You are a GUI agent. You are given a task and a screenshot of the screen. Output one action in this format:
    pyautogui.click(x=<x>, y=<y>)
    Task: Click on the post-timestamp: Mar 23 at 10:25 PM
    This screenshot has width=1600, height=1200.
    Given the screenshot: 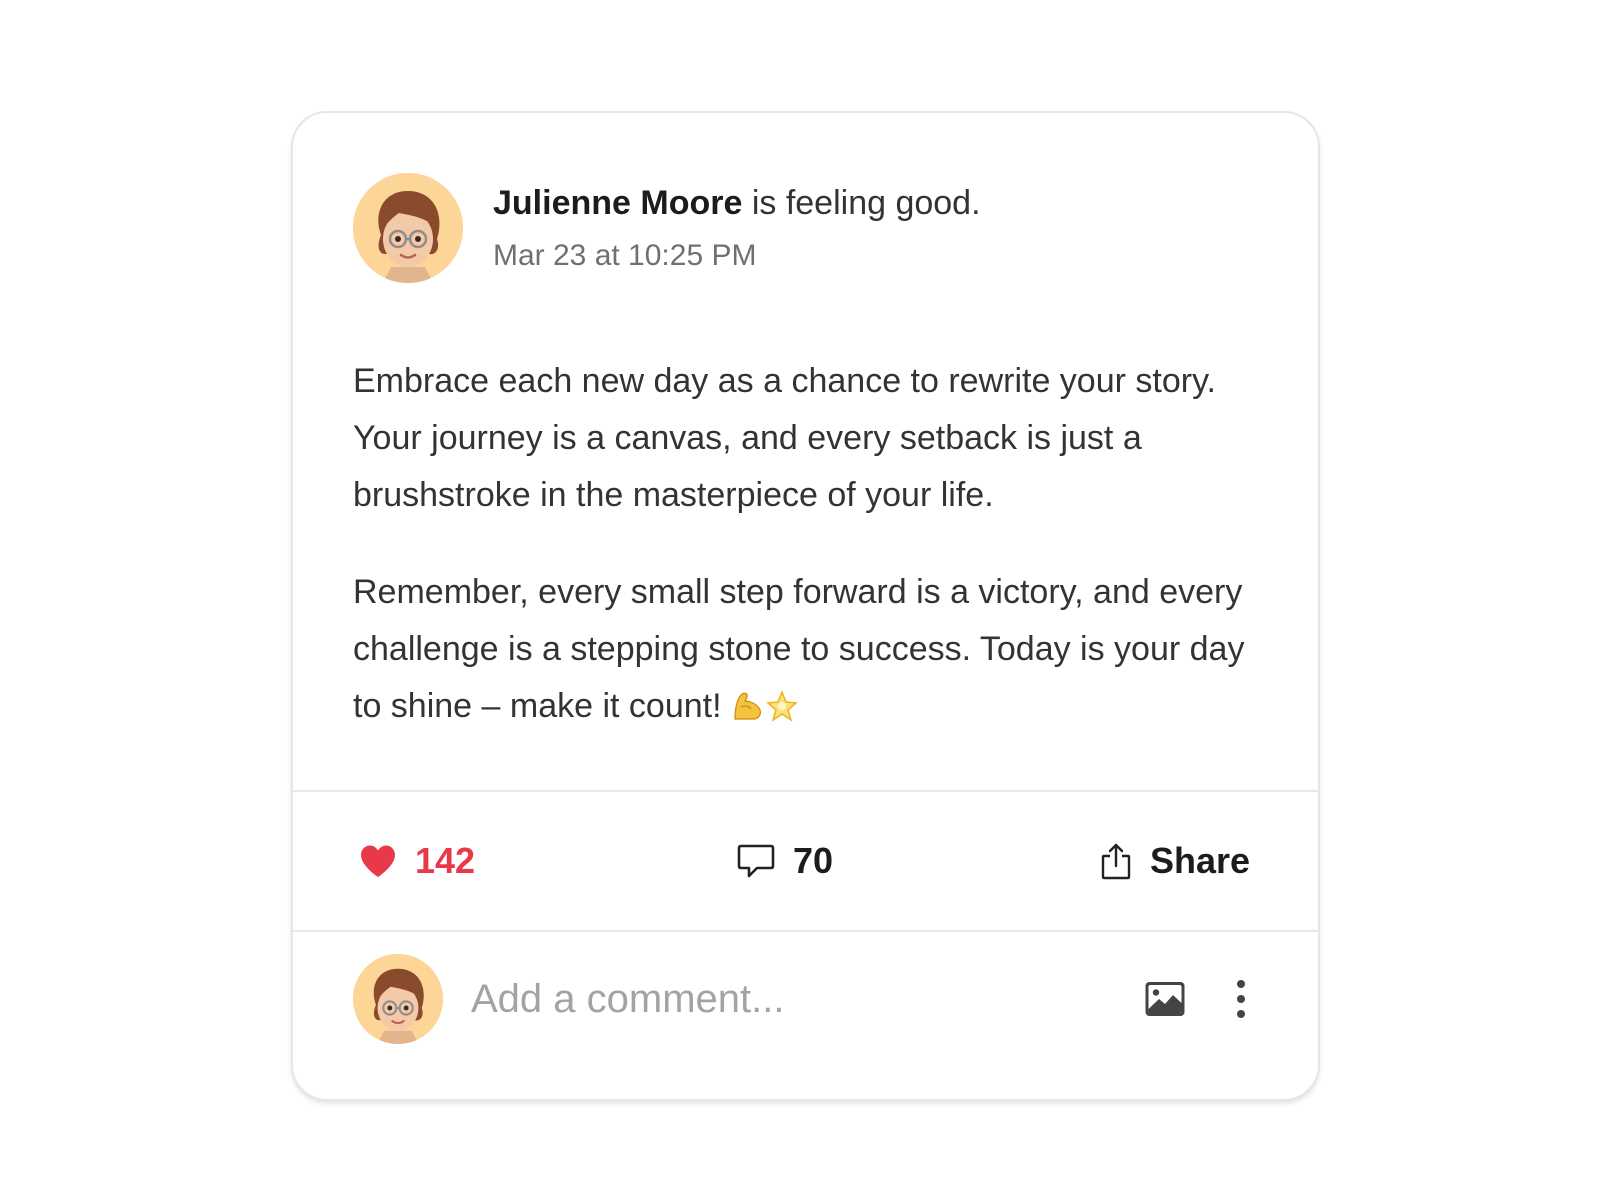 What is the action you would take?
    pyautogui.click(x=737, y=256)
    